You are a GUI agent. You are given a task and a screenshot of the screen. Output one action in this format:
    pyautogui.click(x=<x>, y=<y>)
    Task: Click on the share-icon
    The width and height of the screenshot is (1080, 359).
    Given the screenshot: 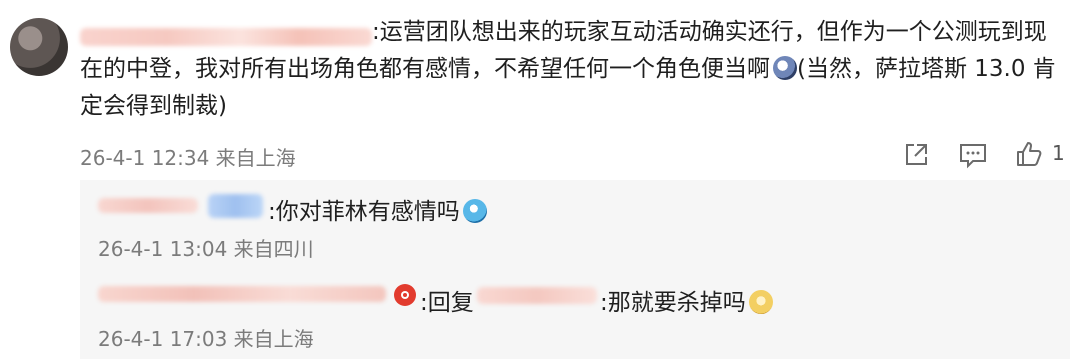 What is the action you would take?
    pyautogui.click(x=916, y=154)
    